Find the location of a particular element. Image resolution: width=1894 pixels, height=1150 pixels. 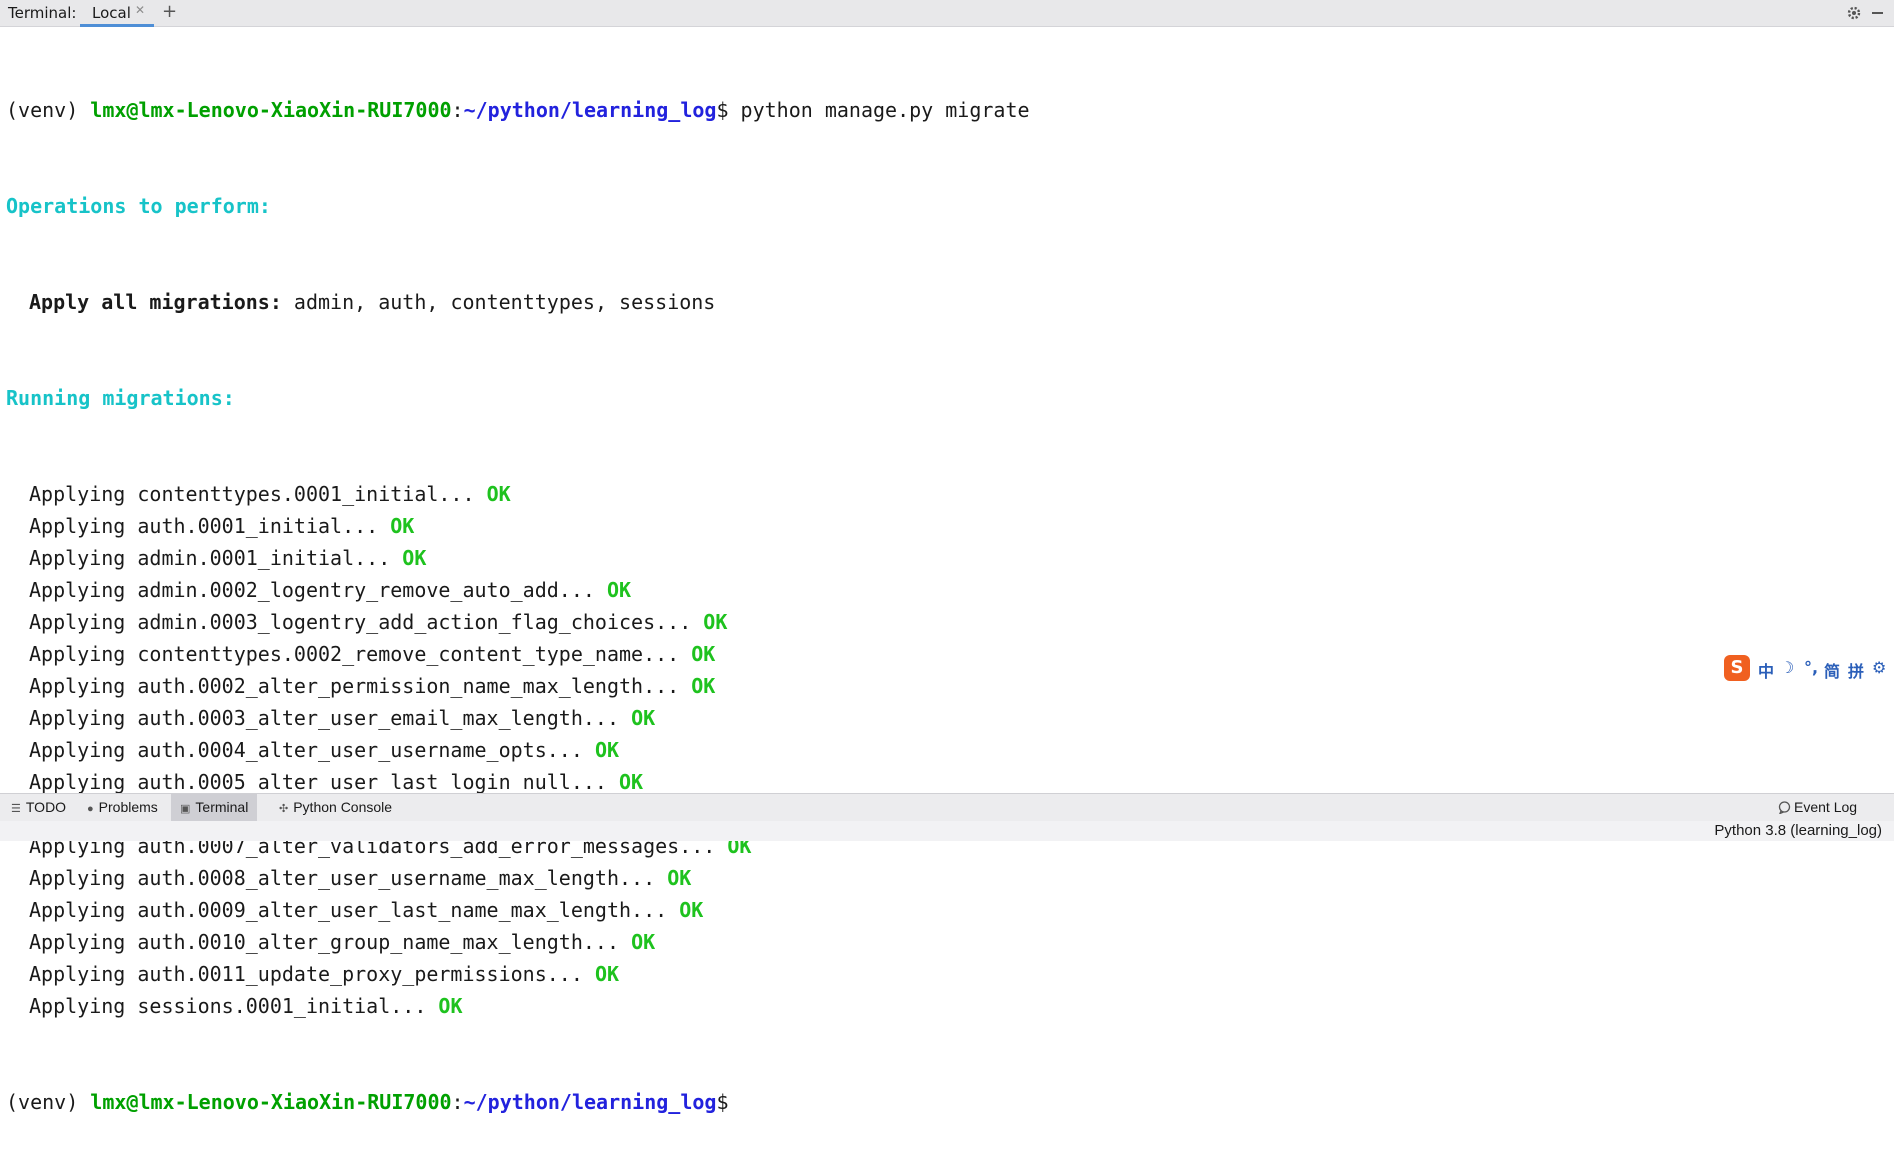

tab-problems: ● Problems is located at coordinates (122, 807).